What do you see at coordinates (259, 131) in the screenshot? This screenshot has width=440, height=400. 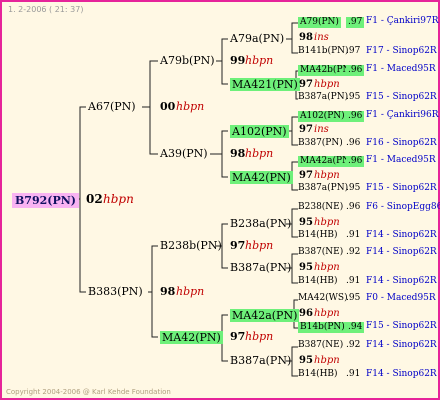 I see `gen3-a102: A102(PN)` at bounding box center [259, 131].